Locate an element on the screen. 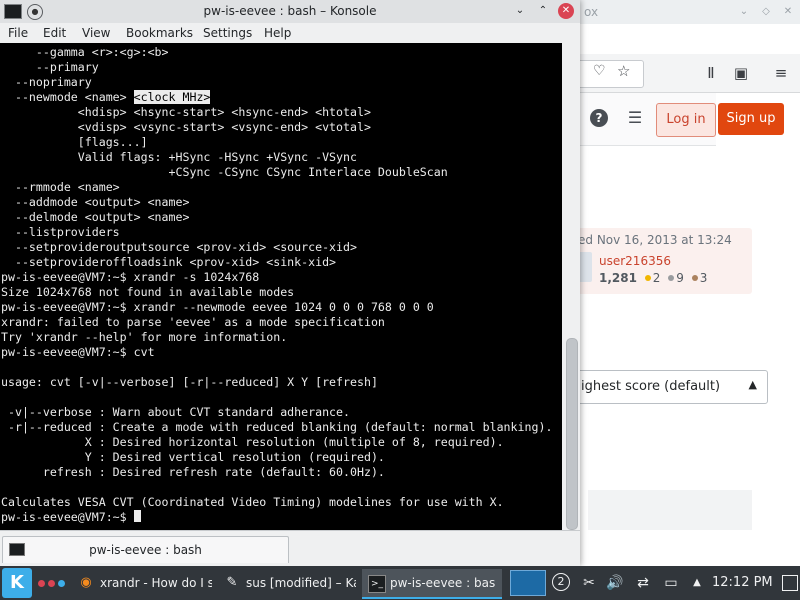  scissors-icon: ✂ is located at coordinates (589, 583).